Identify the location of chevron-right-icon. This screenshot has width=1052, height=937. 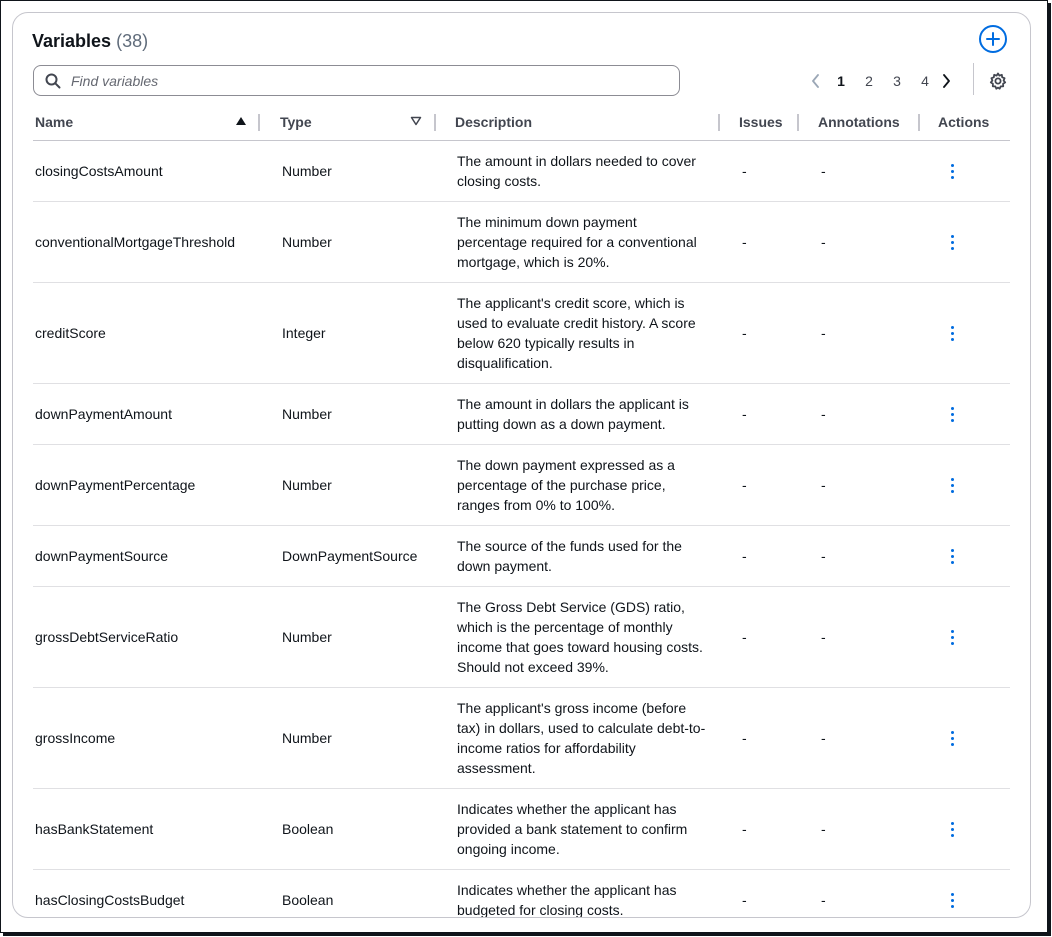
(946, 81).